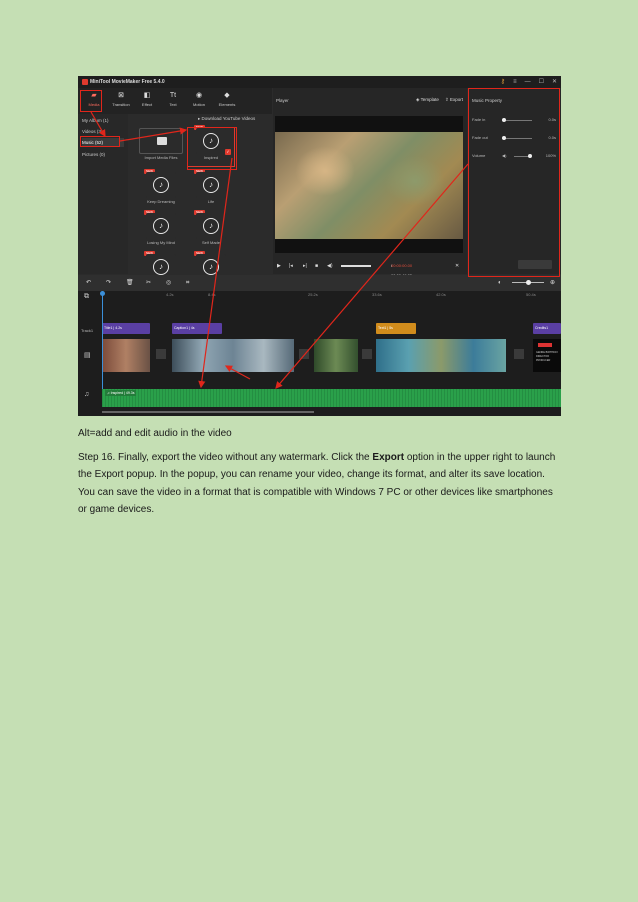 The image size is (638, 902). I want to click on arrow-property-to-audio, so click(372, 276).